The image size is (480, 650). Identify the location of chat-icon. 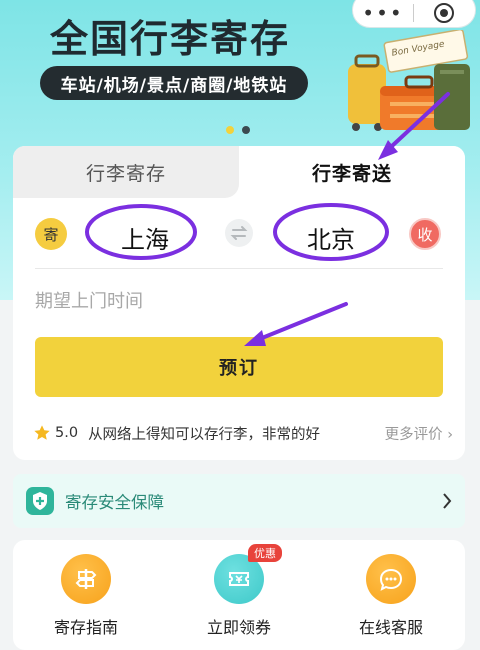
(391, 579).